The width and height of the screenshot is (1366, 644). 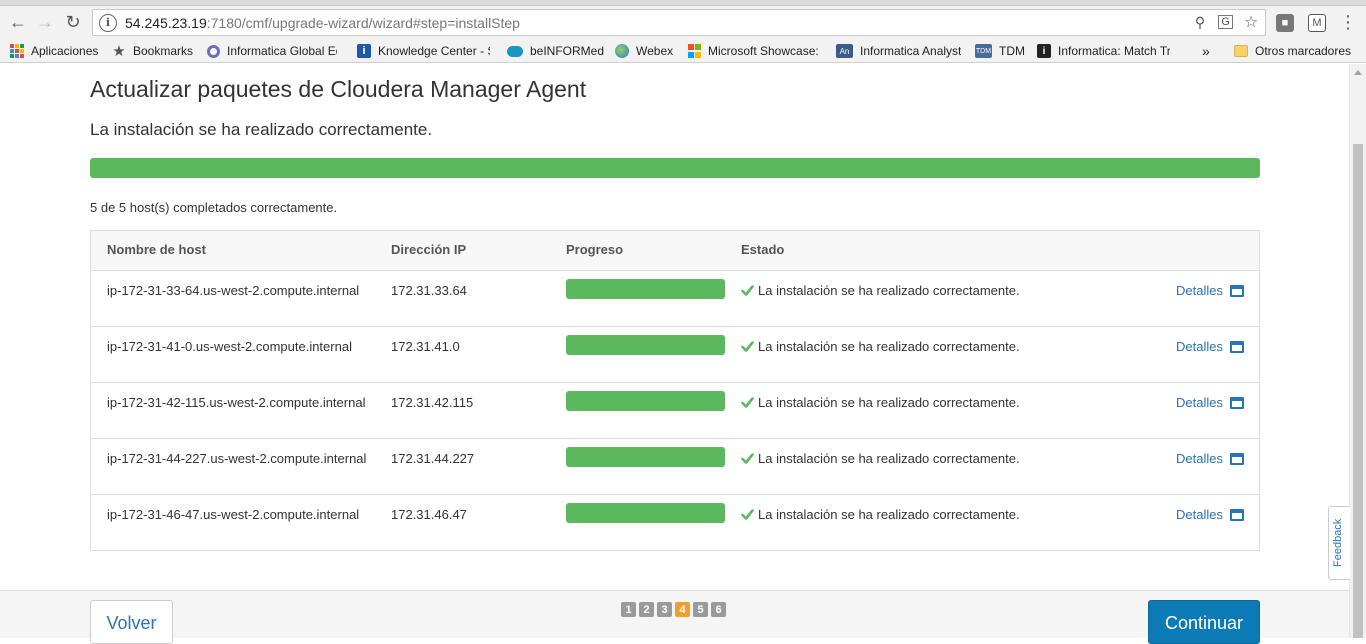 I want to click on overall-progress-bar, so click(x=675, y=168).